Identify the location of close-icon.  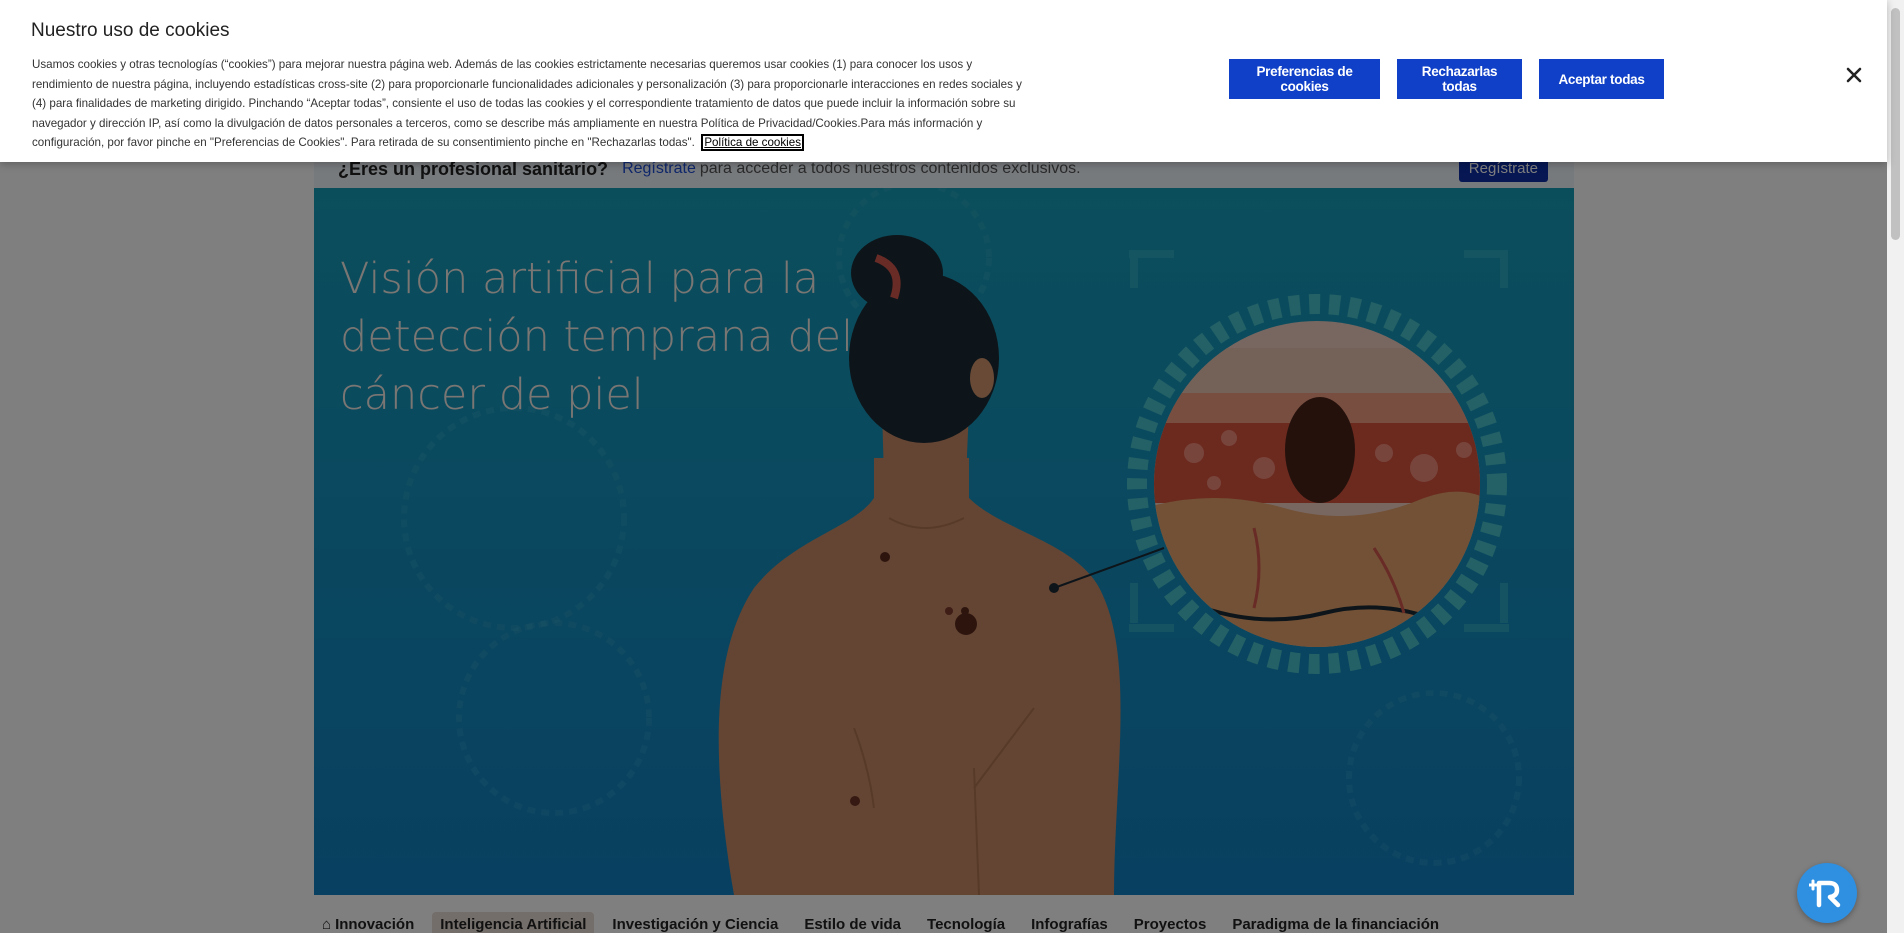
(1854, 75).